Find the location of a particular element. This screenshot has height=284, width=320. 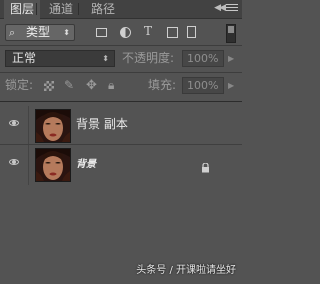

pixel-filter-icon is located at coordinates (101, 32).